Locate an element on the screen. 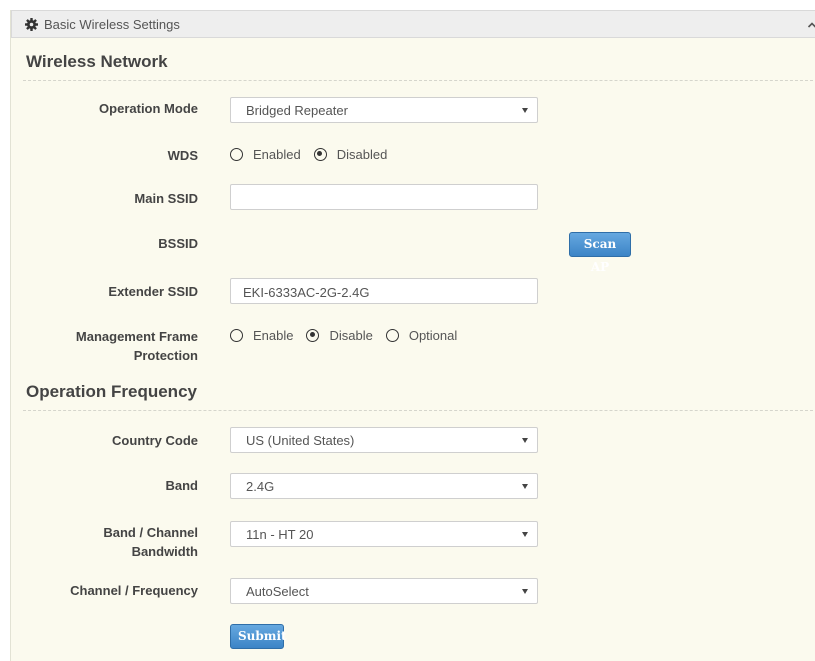 The image size is (815, 661). bandwidth-label-line1: Band / Channel is located at coordinates (150, 532).